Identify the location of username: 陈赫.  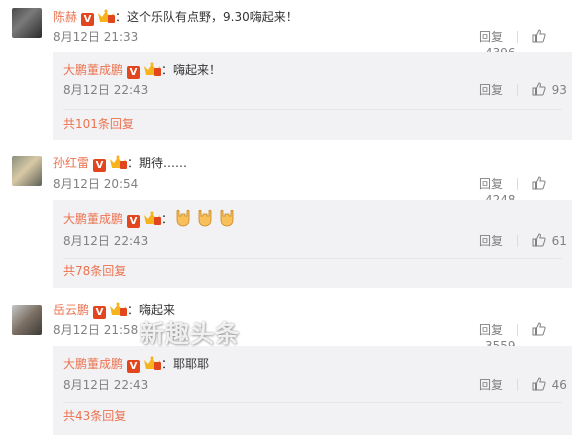
(65, 17).